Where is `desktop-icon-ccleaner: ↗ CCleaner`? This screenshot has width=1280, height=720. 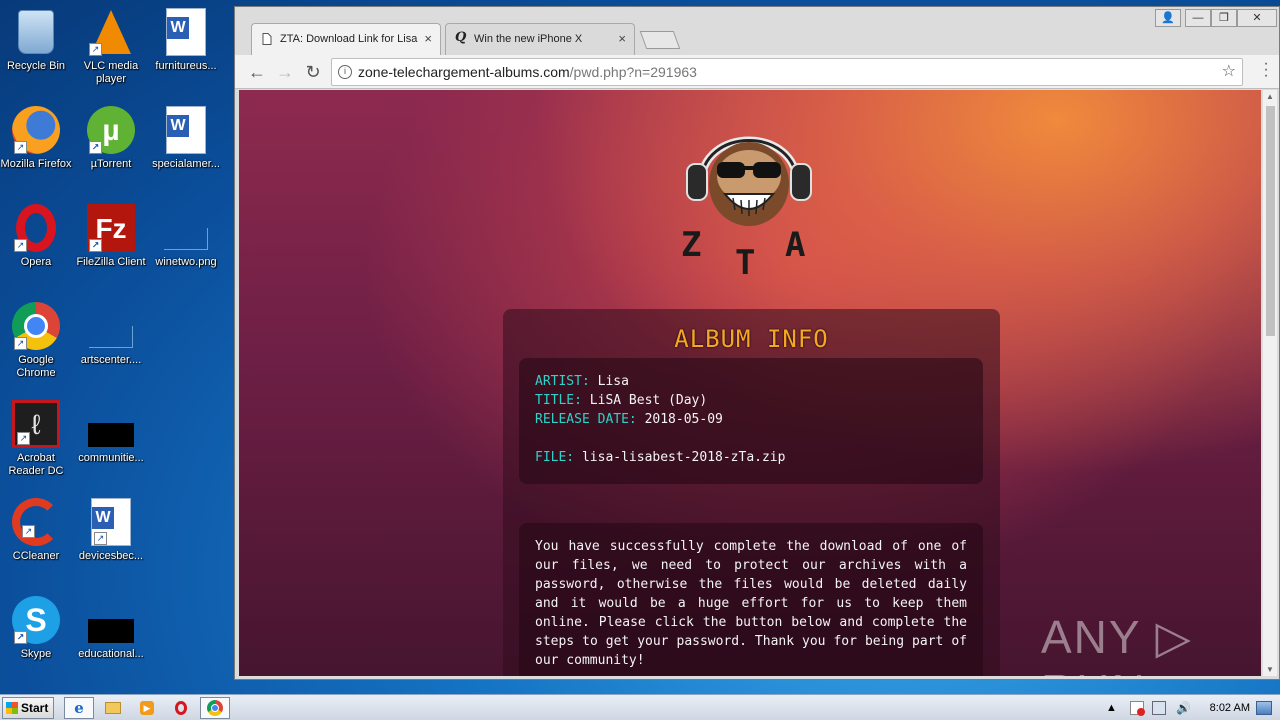
desktop-icon-ccleaner: ↗ CCleaner is located at coordinates (37, 530).